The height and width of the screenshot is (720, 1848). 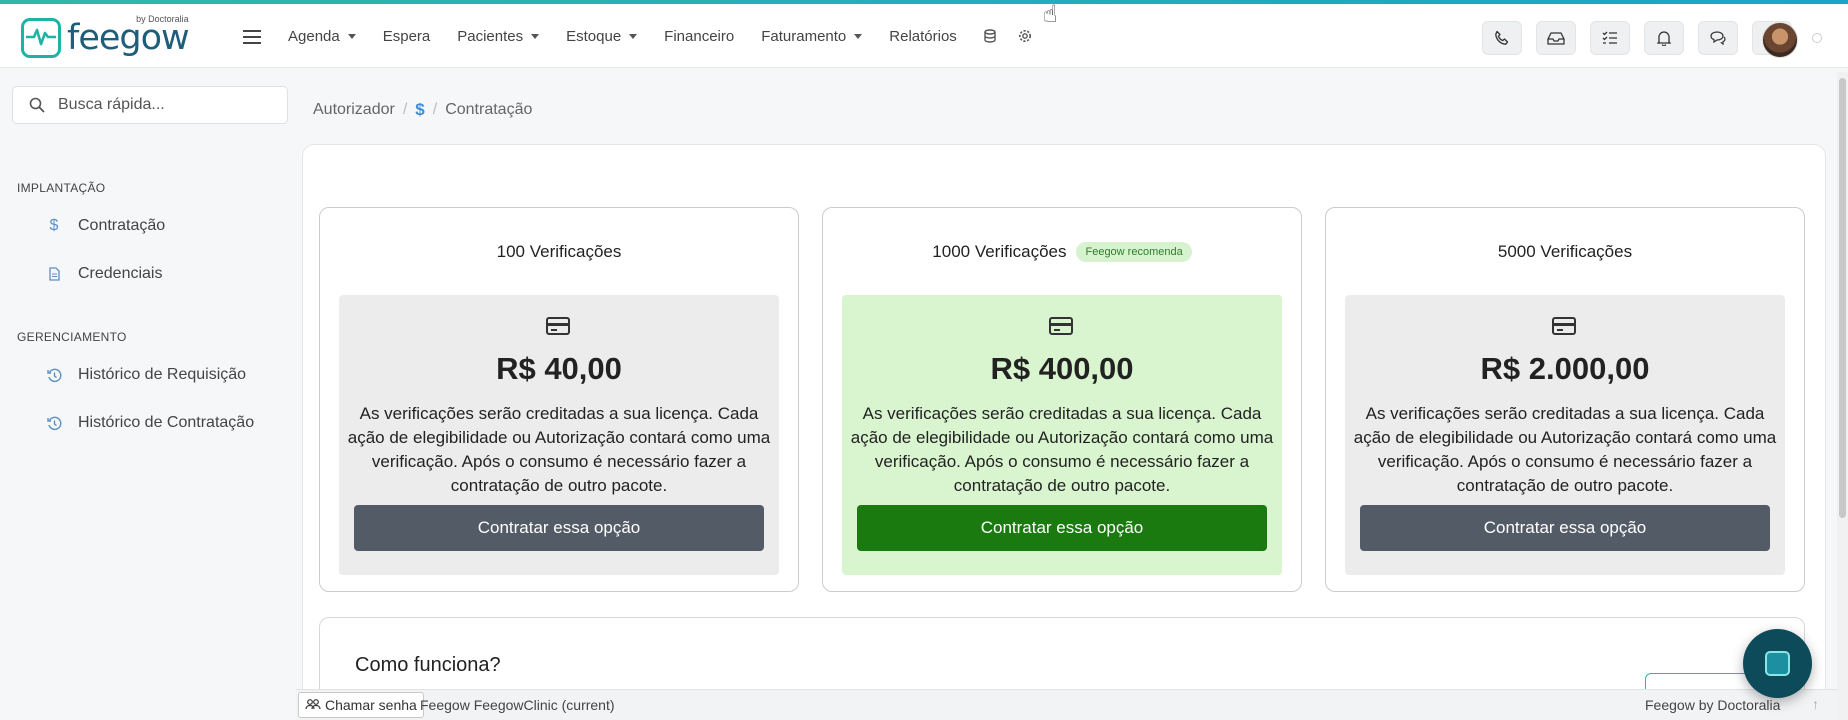 What do you see at coordinates (1718, 38) in the screenshot?
I see `chat-icon` at bounding box center [1718, 38].